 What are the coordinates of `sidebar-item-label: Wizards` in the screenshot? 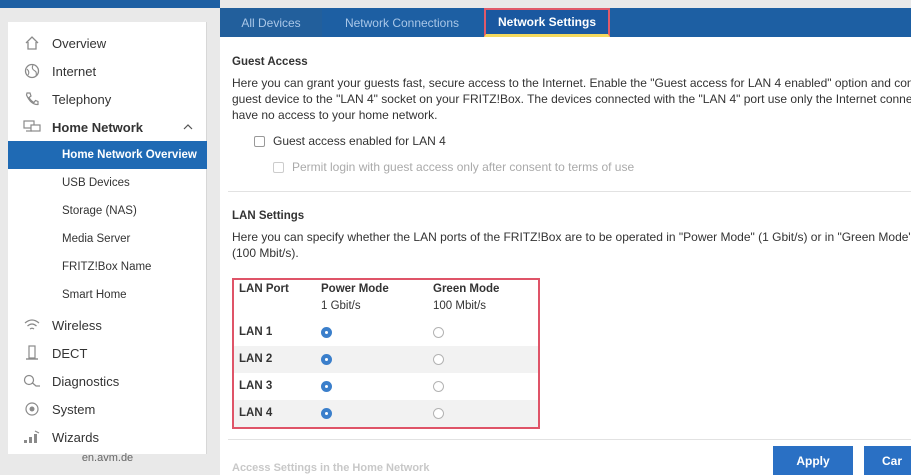 It's located at (75, 437).